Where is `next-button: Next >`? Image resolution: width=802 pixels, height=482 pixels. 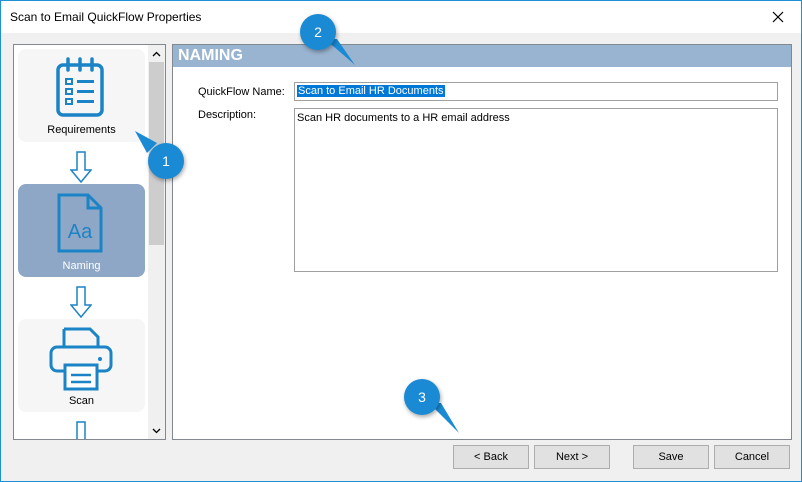 next-button: Next > is located at coordinates (572, 457).